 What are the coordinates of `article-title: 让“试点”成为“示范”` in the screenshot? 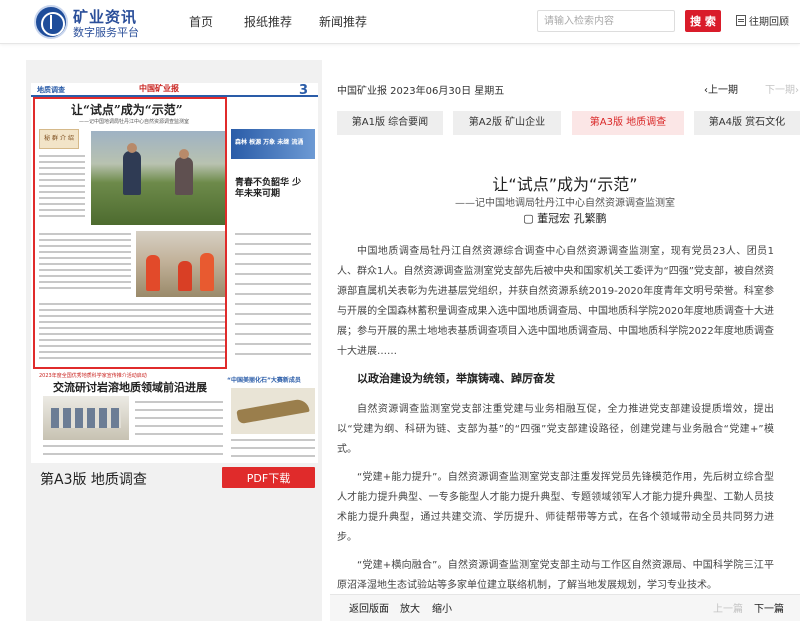 It's located at (565, 184).